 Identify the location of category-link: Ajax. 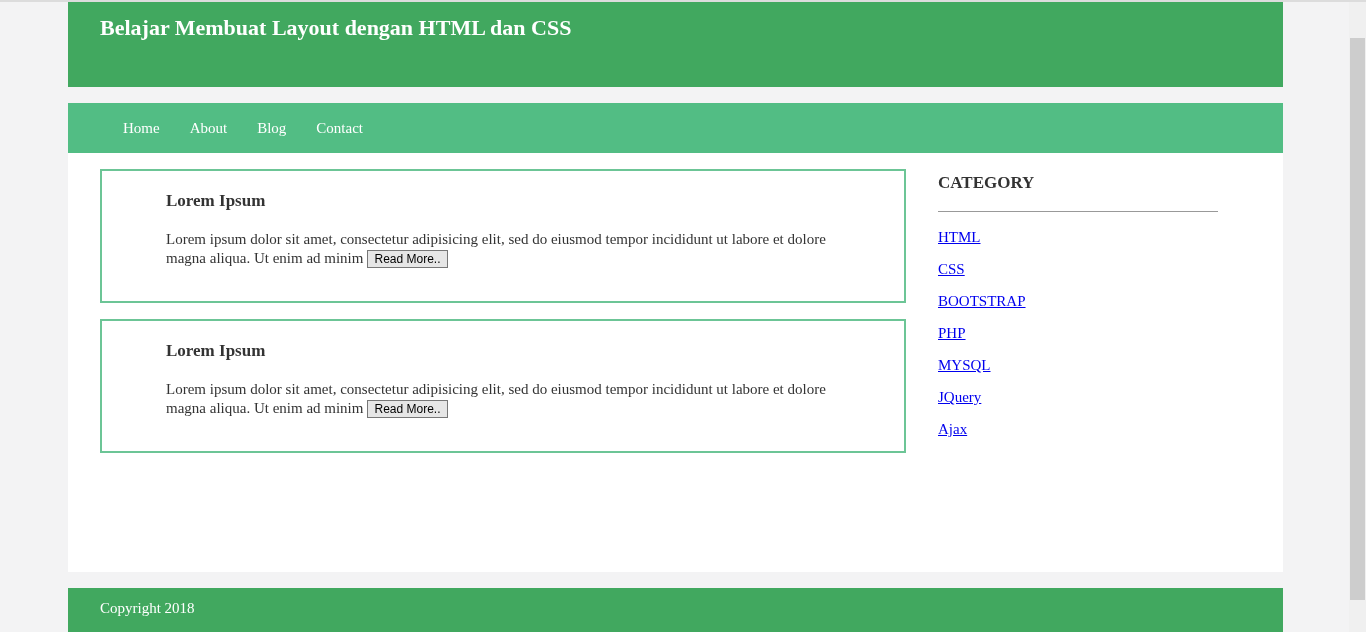
(953, 429).